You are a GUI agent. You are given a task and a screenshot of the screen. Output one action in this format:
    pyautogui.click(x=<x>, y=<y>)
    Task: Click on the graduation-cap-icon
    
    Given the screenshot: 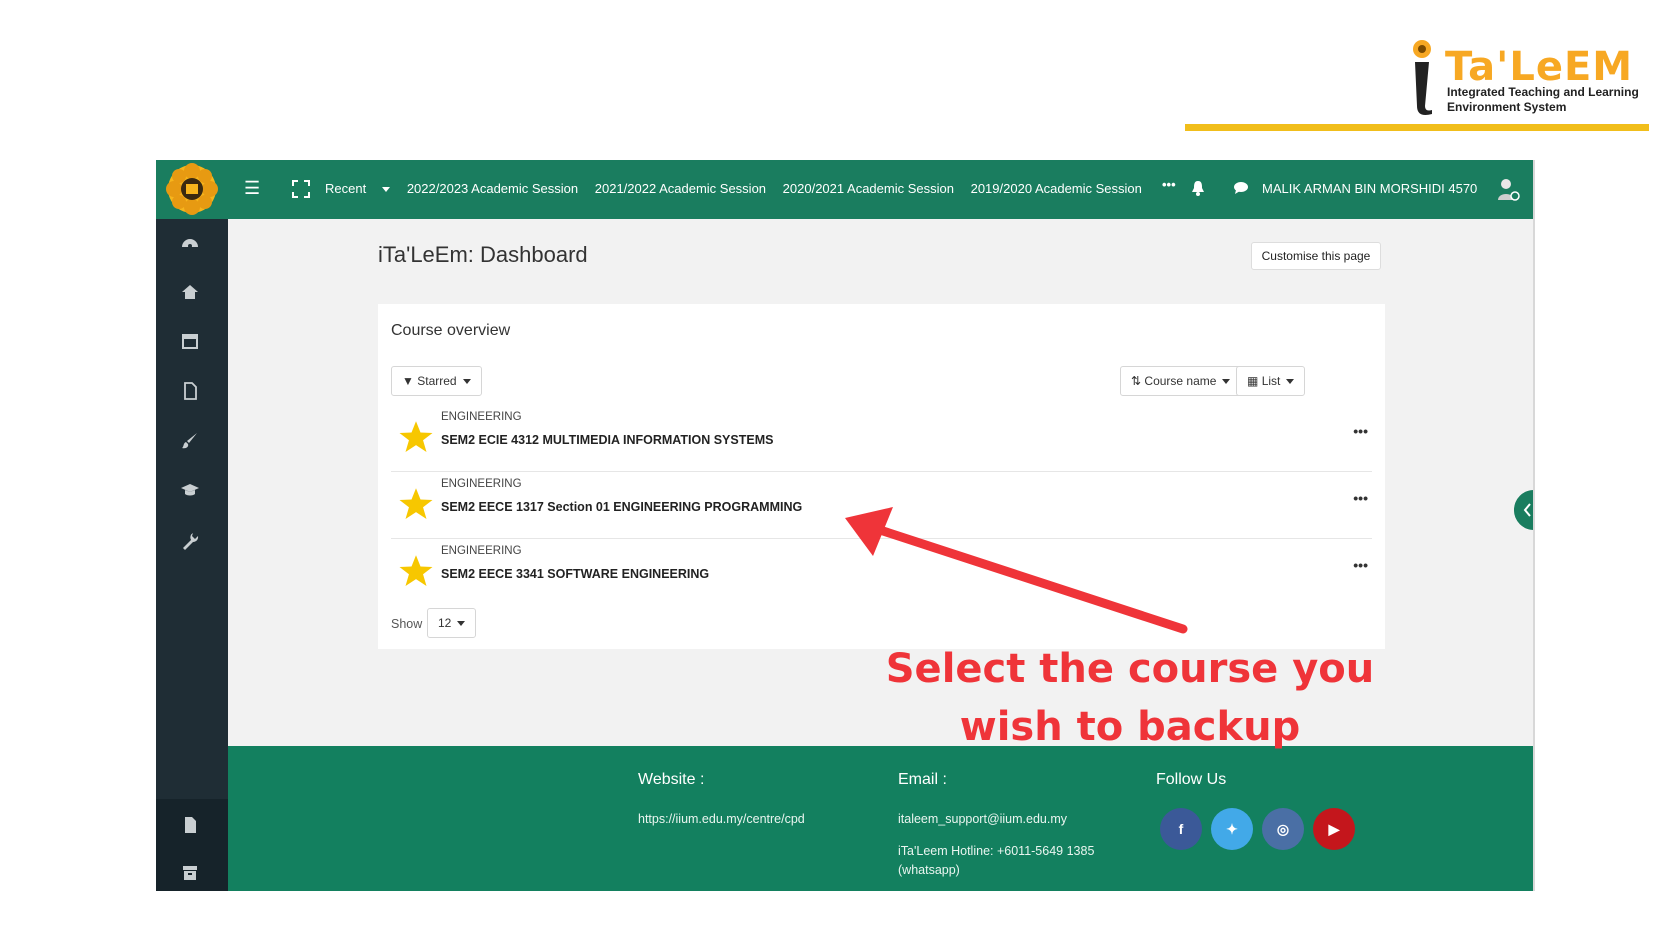 What is the action you would take?
    pyautogui.click(x=190, y=490)
    